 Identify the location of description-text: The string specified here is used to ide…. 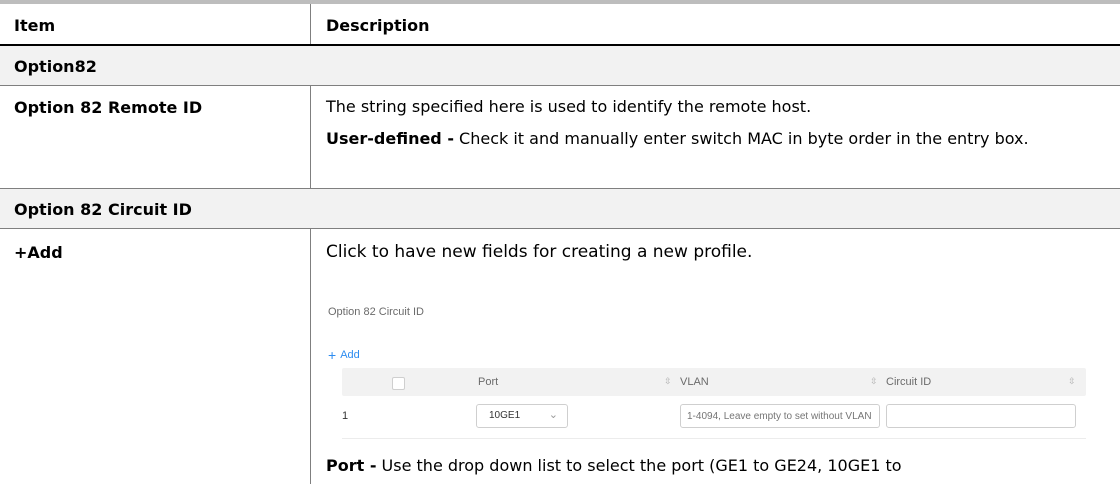
(569, 106).